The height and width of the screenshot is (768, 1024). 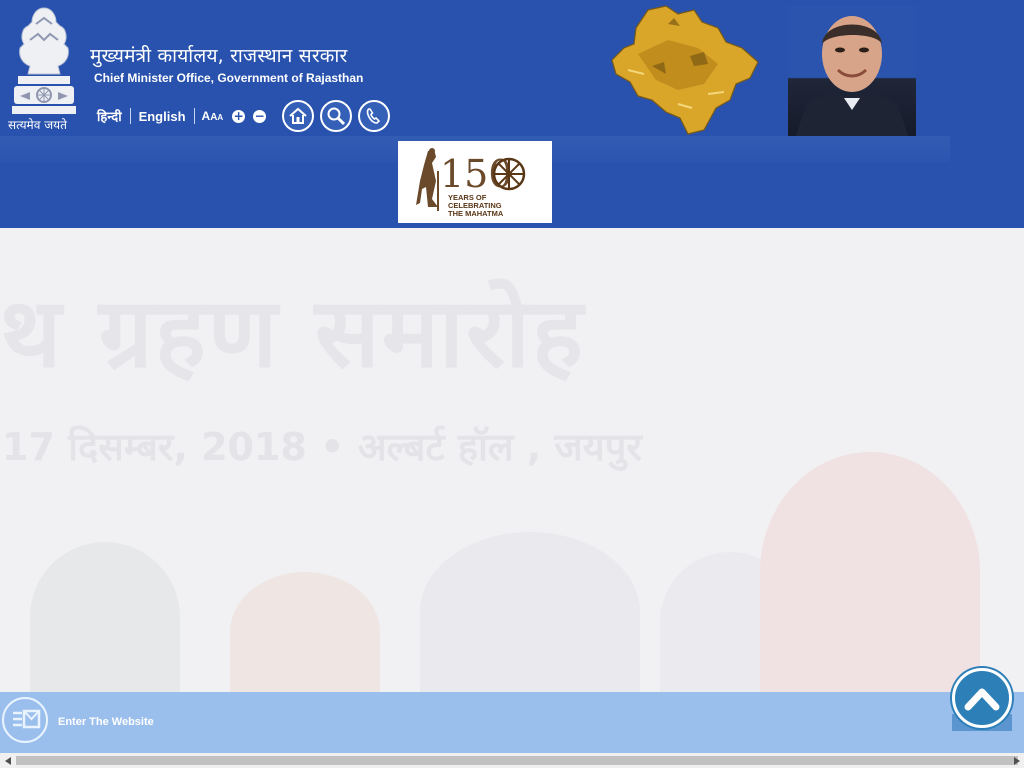 What do you see at coordinates (162, 116) in the screenshot?
I see `english-language-link: English` at bounding box center [162, 116].